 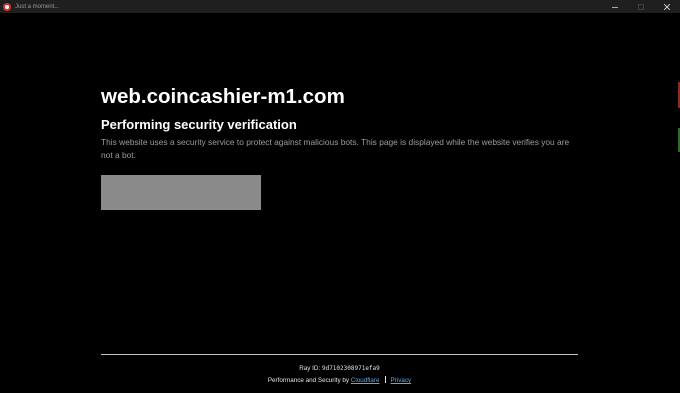 What do you see at coordinates (365, 380) in the screenshot?
I see `cloudflare-link: Cloudflare` at bounding box center [365, 380].